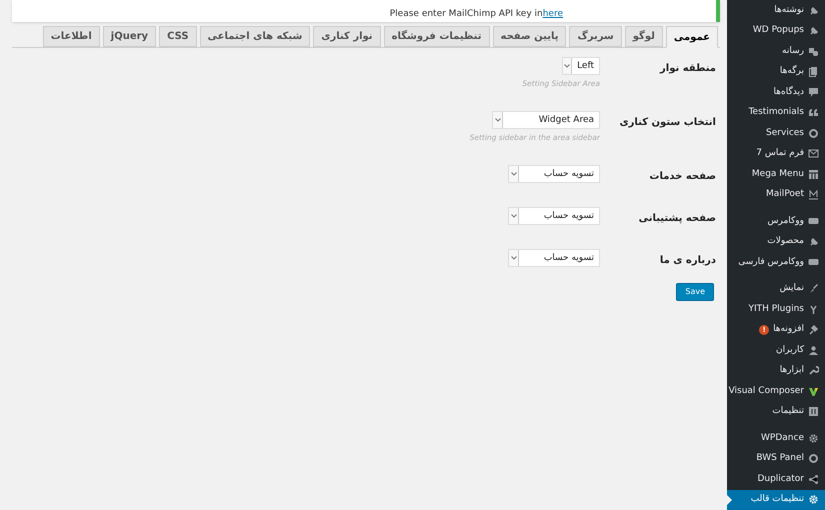 The image size is (825, 510). Describe the element at coordinates (643, 36) in the screenshot. I see `settings-tab: لوگو` at that location.